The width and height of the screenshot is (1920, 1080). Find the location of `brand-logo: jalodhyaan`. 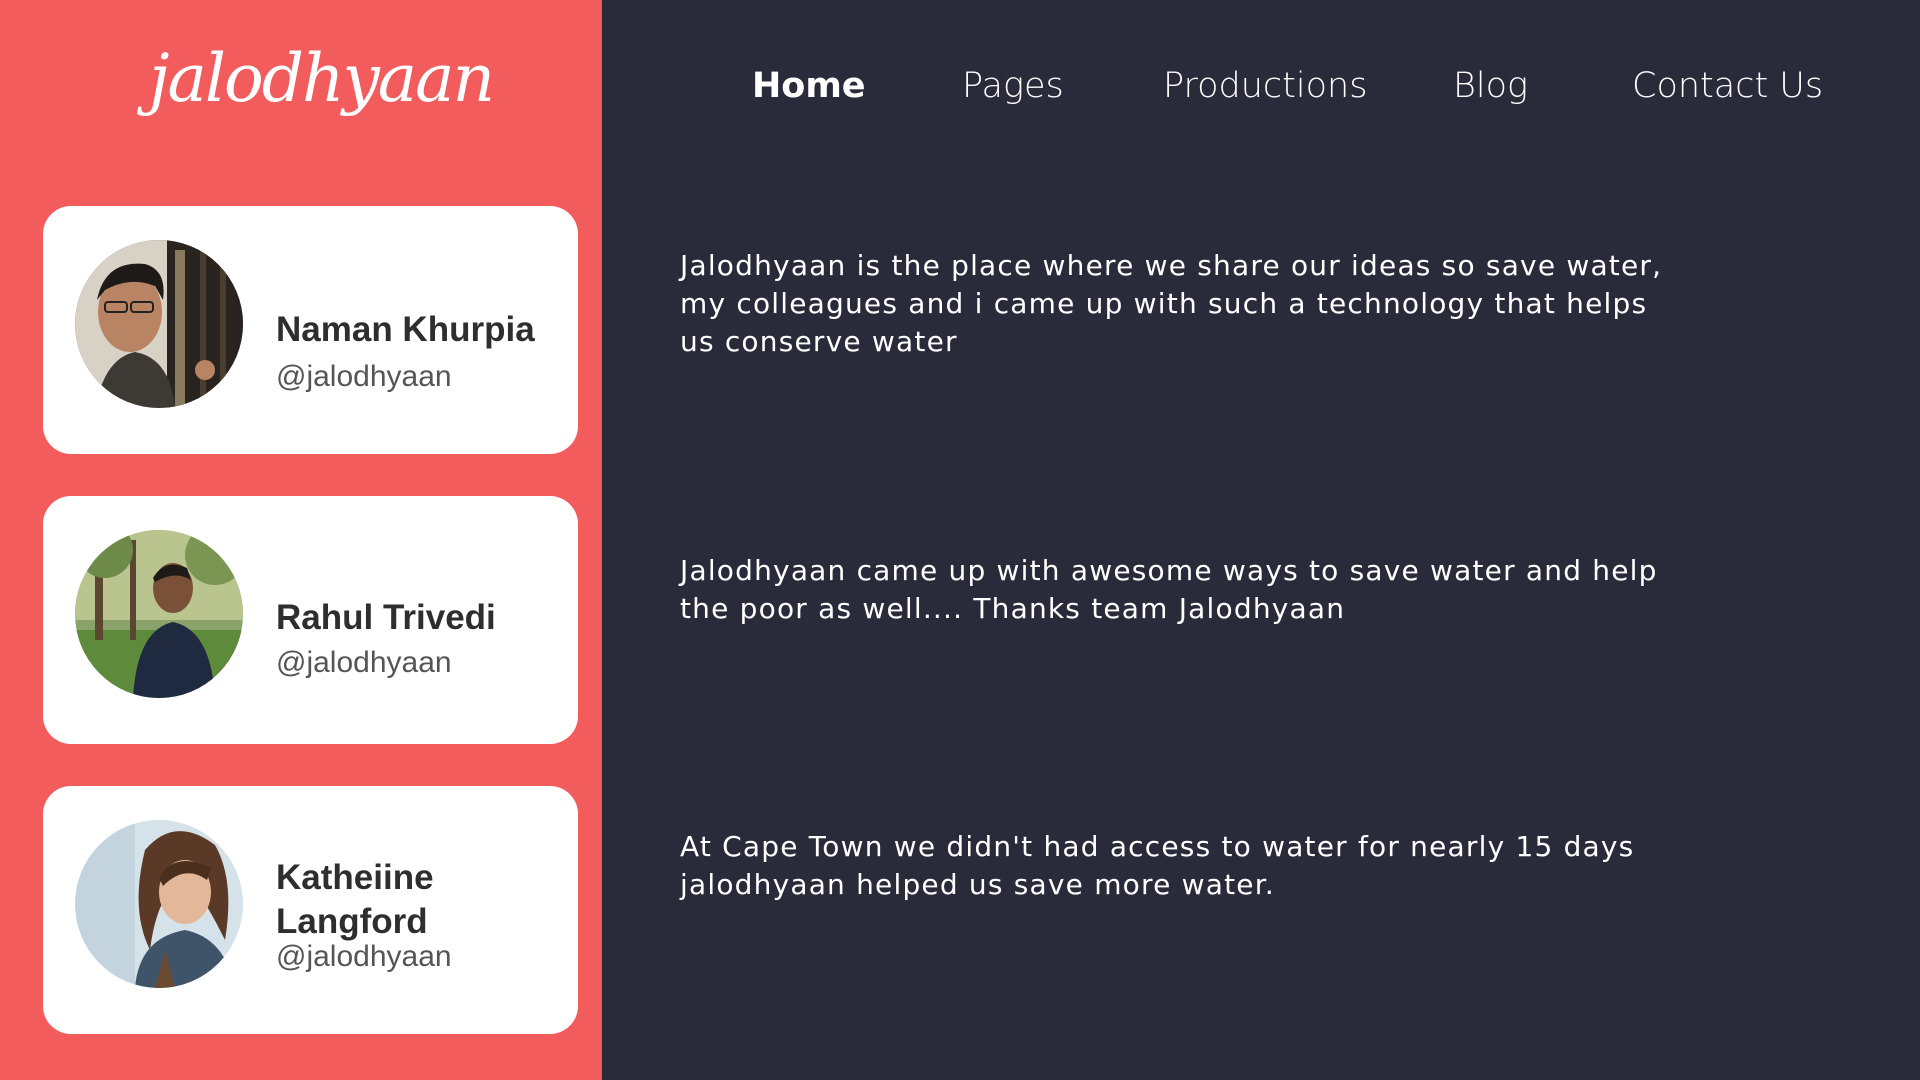

brand-logo: jalodhyaan is located at coordinates (321, 78).